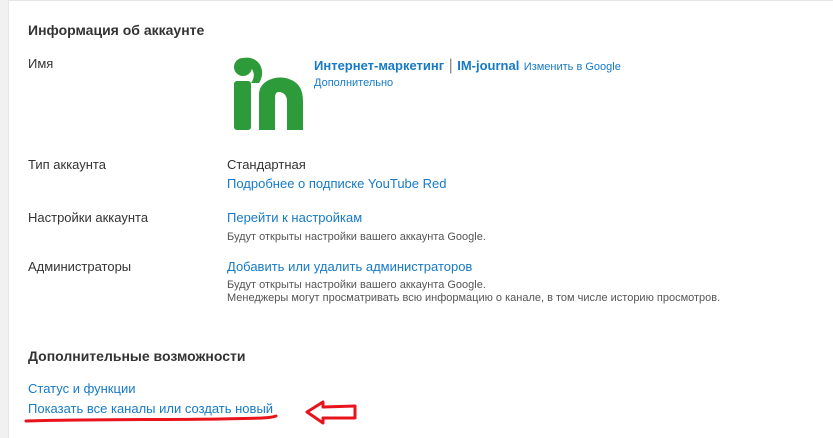  Describe the element at coordinates (80, 266) in the screenshot. I see `label-administrators: Администраторы` at that location.